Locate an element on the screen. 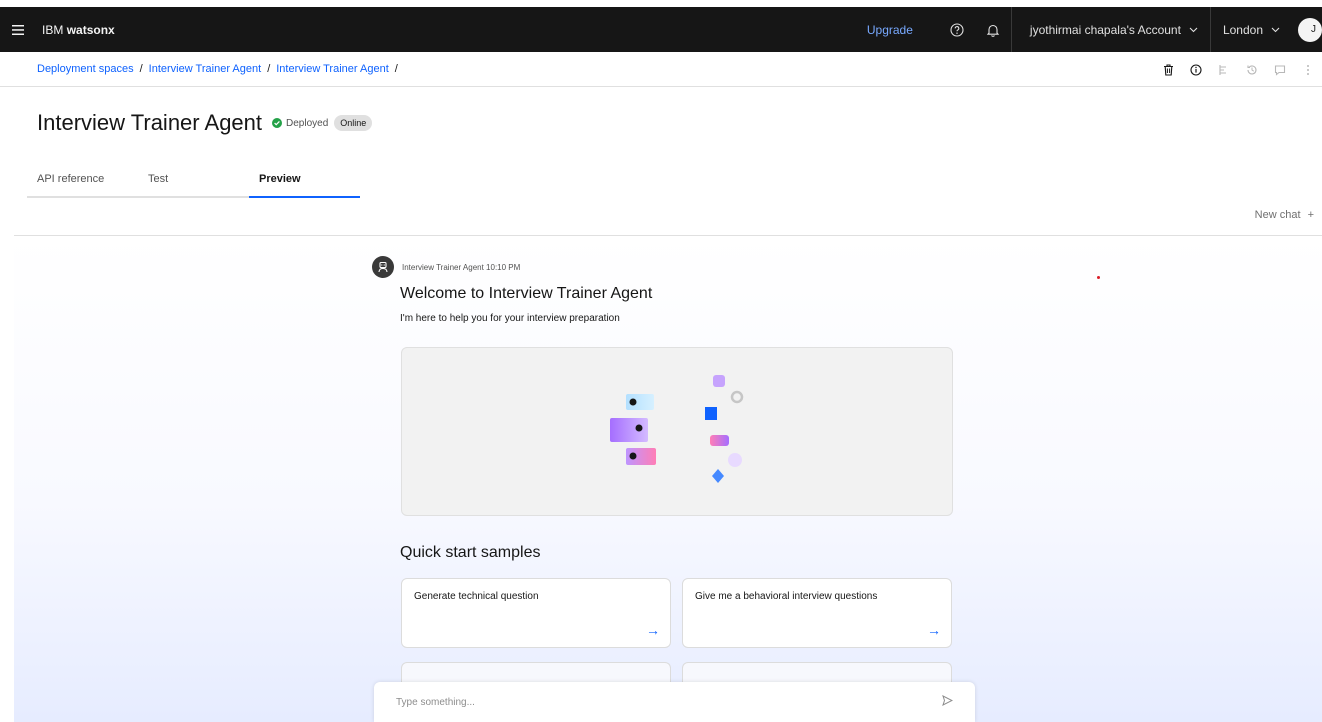 This screenshot has width=1322, height=722. region-switcher: London is located at coordinates (1250, 29).